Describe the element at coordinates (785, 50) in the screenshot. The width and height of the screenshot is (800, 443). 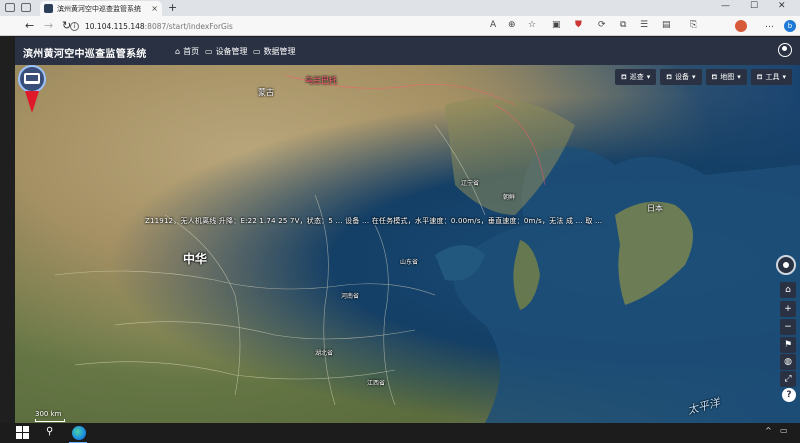
I see `user-avatar-icon` at that location.